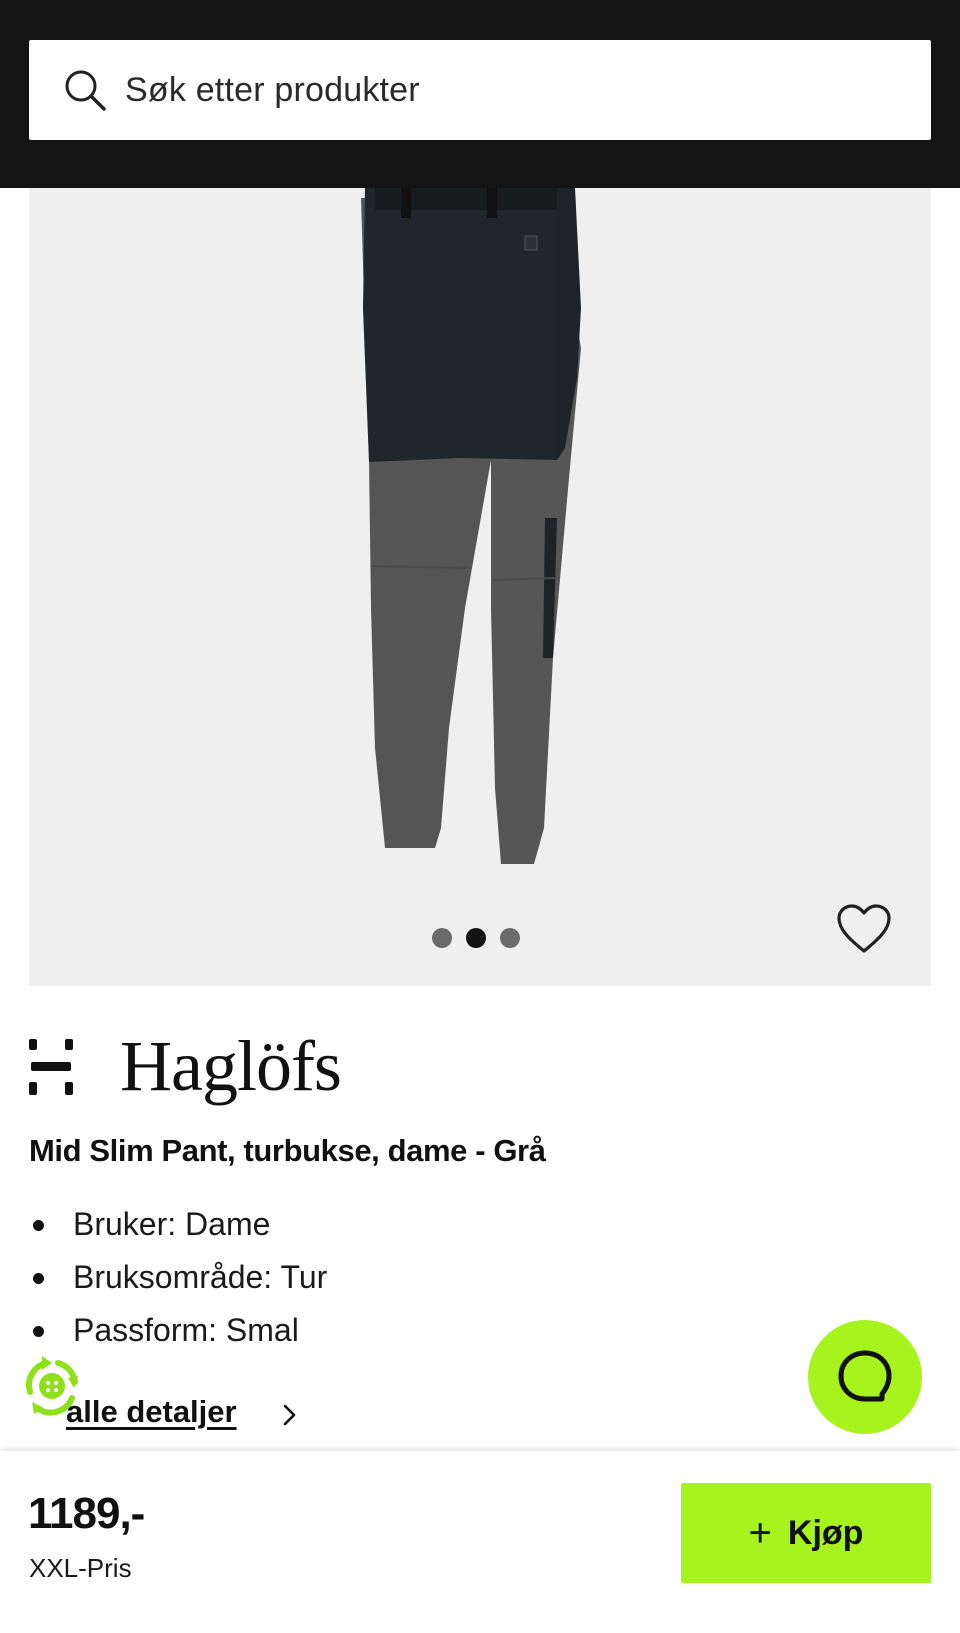  Describe the element at coordinates (85, 90) in the screenshot. I see `search-icon` at that location.